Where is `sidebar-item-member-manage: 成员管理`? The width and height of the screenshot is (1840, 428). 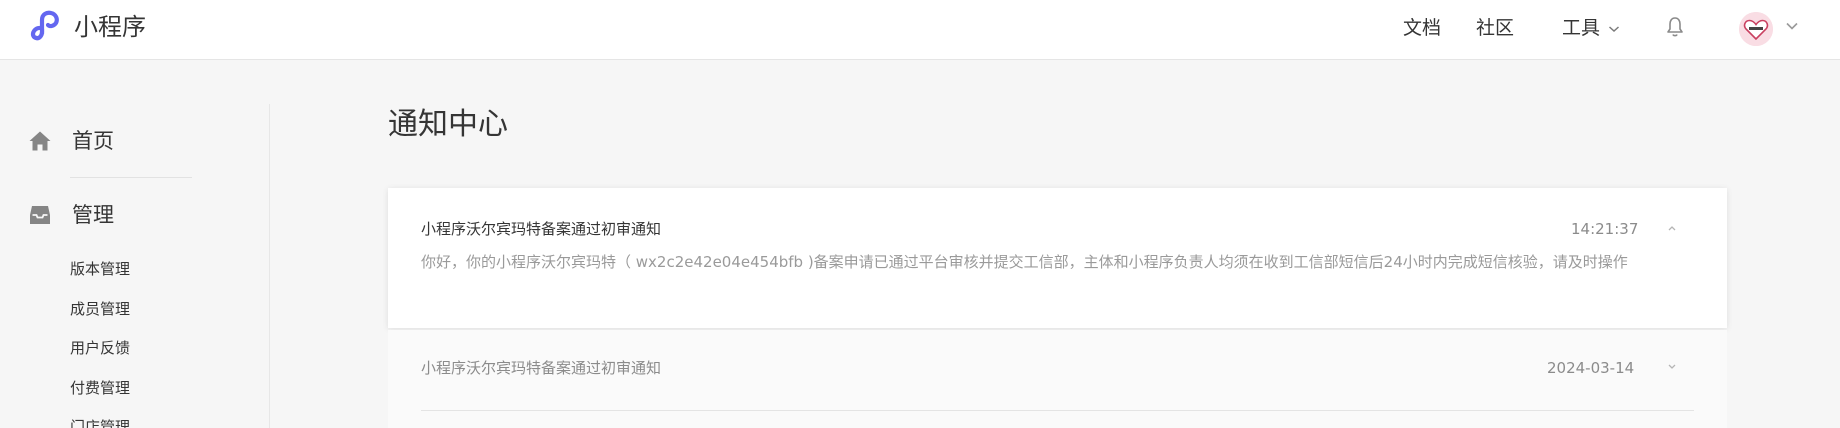
sidebar-item-member-manage: 成员管理 is located at coordinates (100, 309).